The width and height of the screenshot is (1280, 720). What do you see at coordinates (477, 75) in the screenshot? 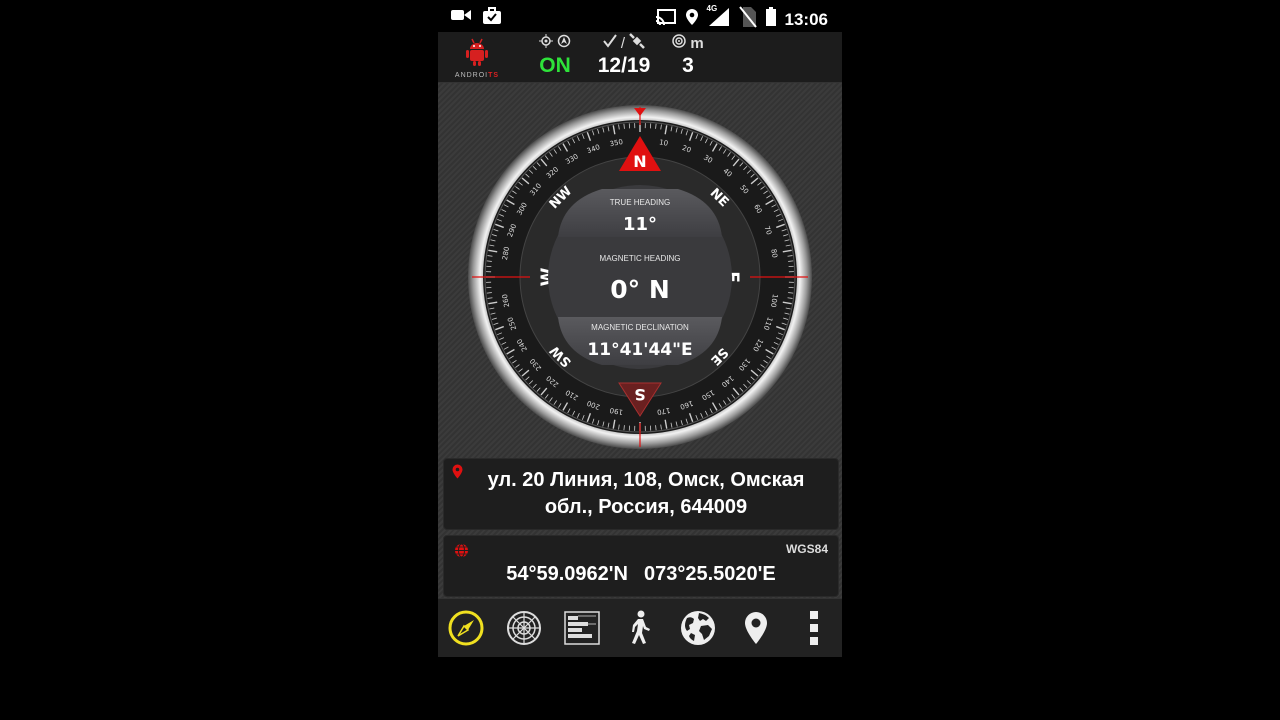
I see `logo-text: ANDROITS` at bounding box center [477, 75].